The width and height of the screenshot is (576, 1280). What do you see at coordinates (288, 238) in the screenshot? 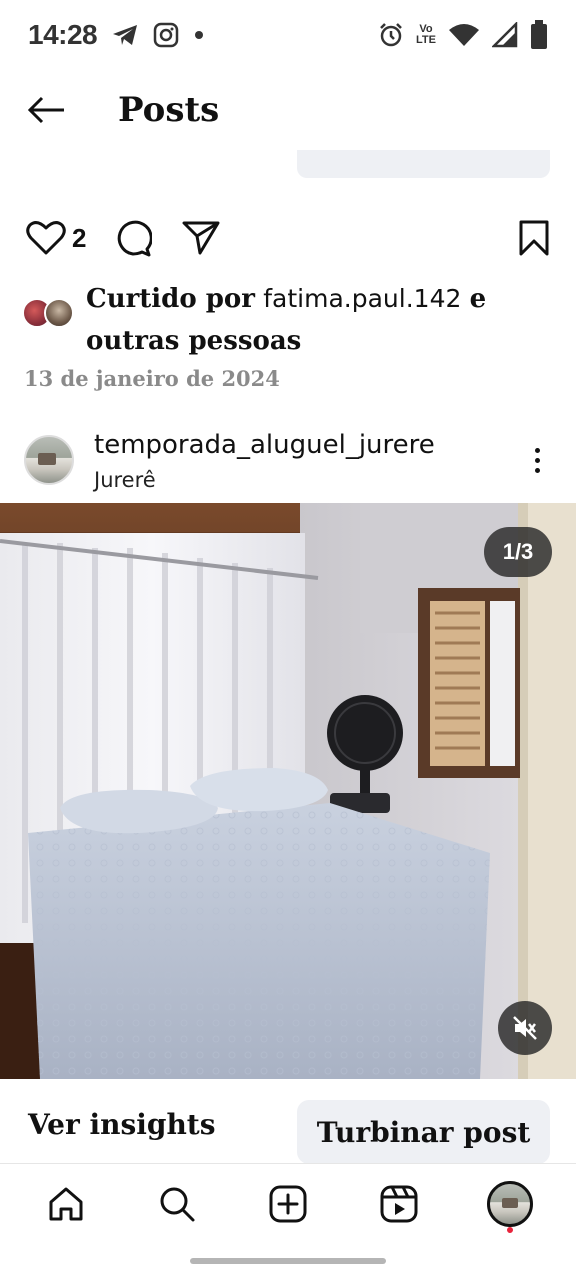
I see `post-actions: 2` at bounding box center [288, 238].